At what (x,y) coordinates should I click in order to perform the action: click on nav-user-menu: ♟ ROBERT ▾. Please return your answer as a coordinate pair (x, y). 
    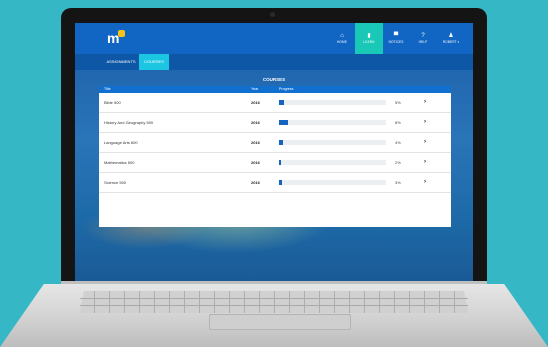
    Looking at the image, I should click on (451, 38).